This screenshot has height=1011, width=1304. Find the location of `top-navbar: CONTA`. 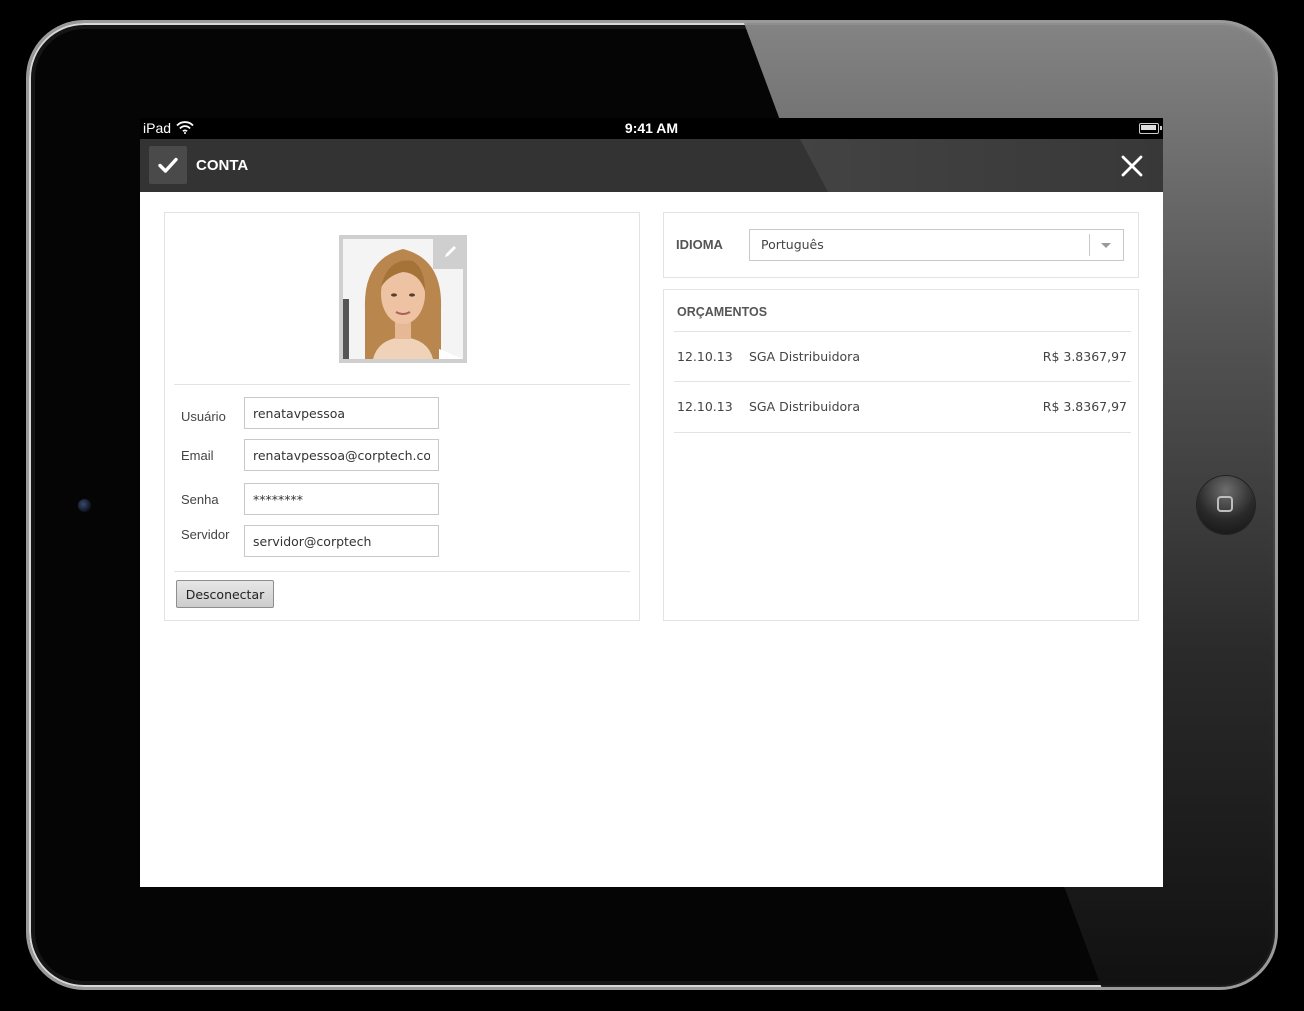

top-navbar: CONTA is located at coordinates (651, 165).